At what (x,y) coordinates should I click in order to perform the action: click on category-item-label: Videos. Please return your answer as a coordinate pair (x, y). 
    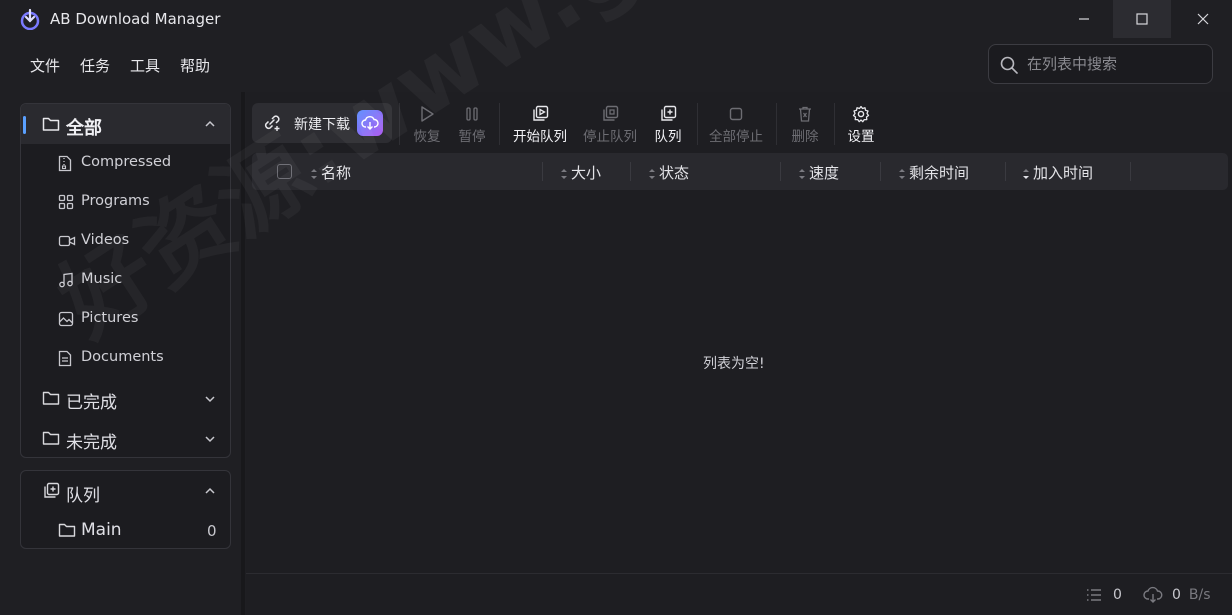
    Looking at the image, I should click on (105, 240).